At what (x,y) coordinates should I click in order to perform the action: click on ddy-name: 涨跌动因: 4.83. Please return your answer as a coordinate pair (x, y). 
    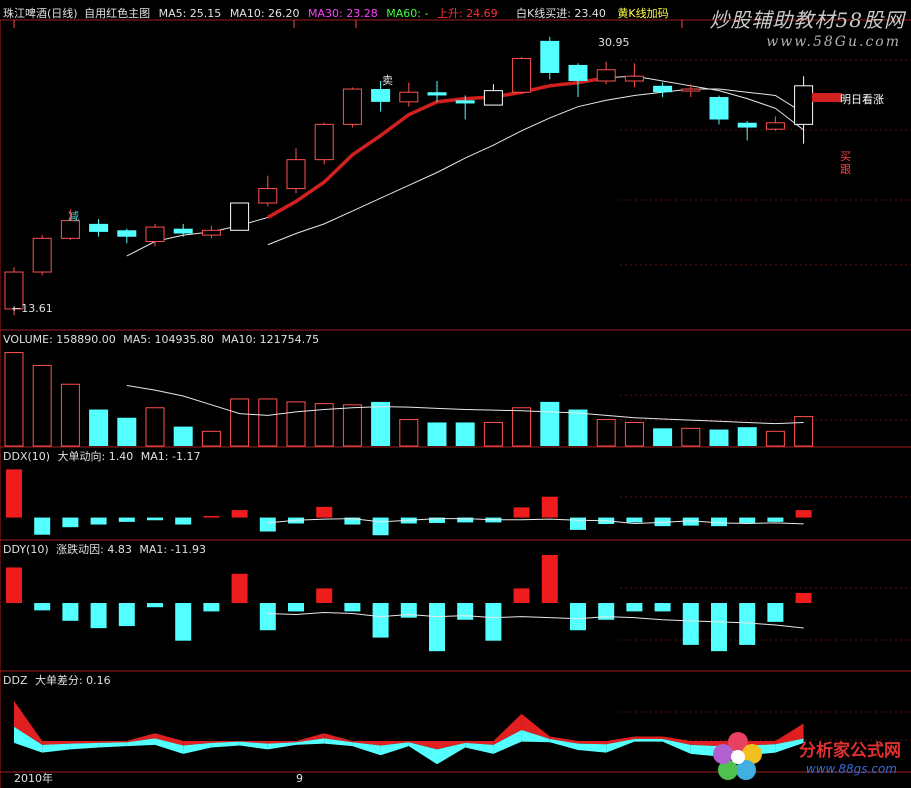
    Looking at the image, I should click on (94, 549).